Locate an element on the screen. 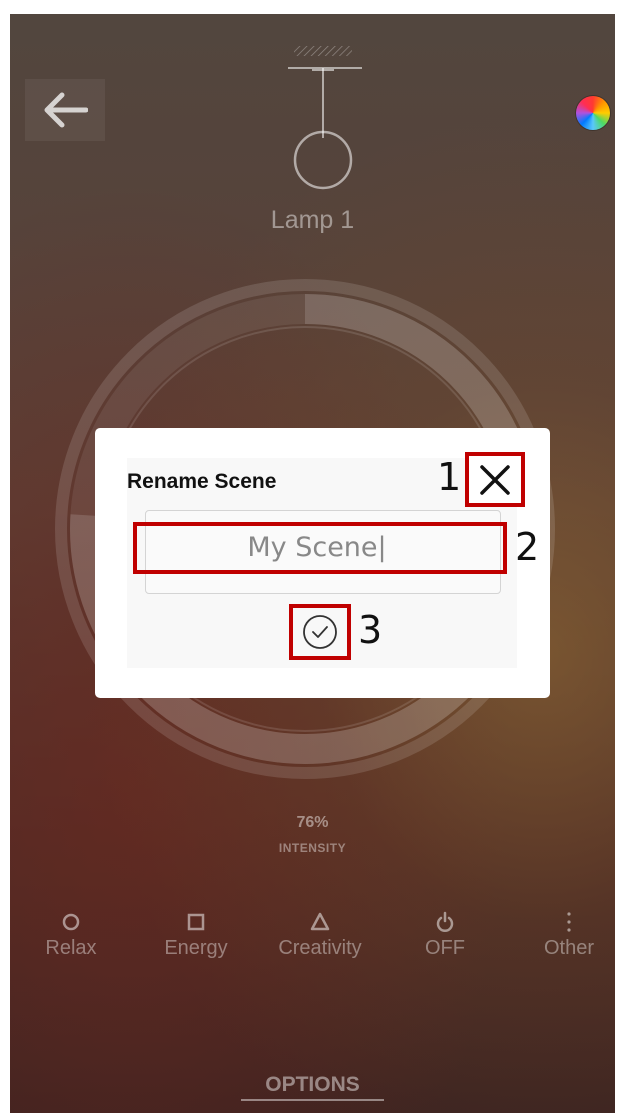 The image size is (621, 1113). annotation-number-1: 1 is located at coordinates (449, 477).